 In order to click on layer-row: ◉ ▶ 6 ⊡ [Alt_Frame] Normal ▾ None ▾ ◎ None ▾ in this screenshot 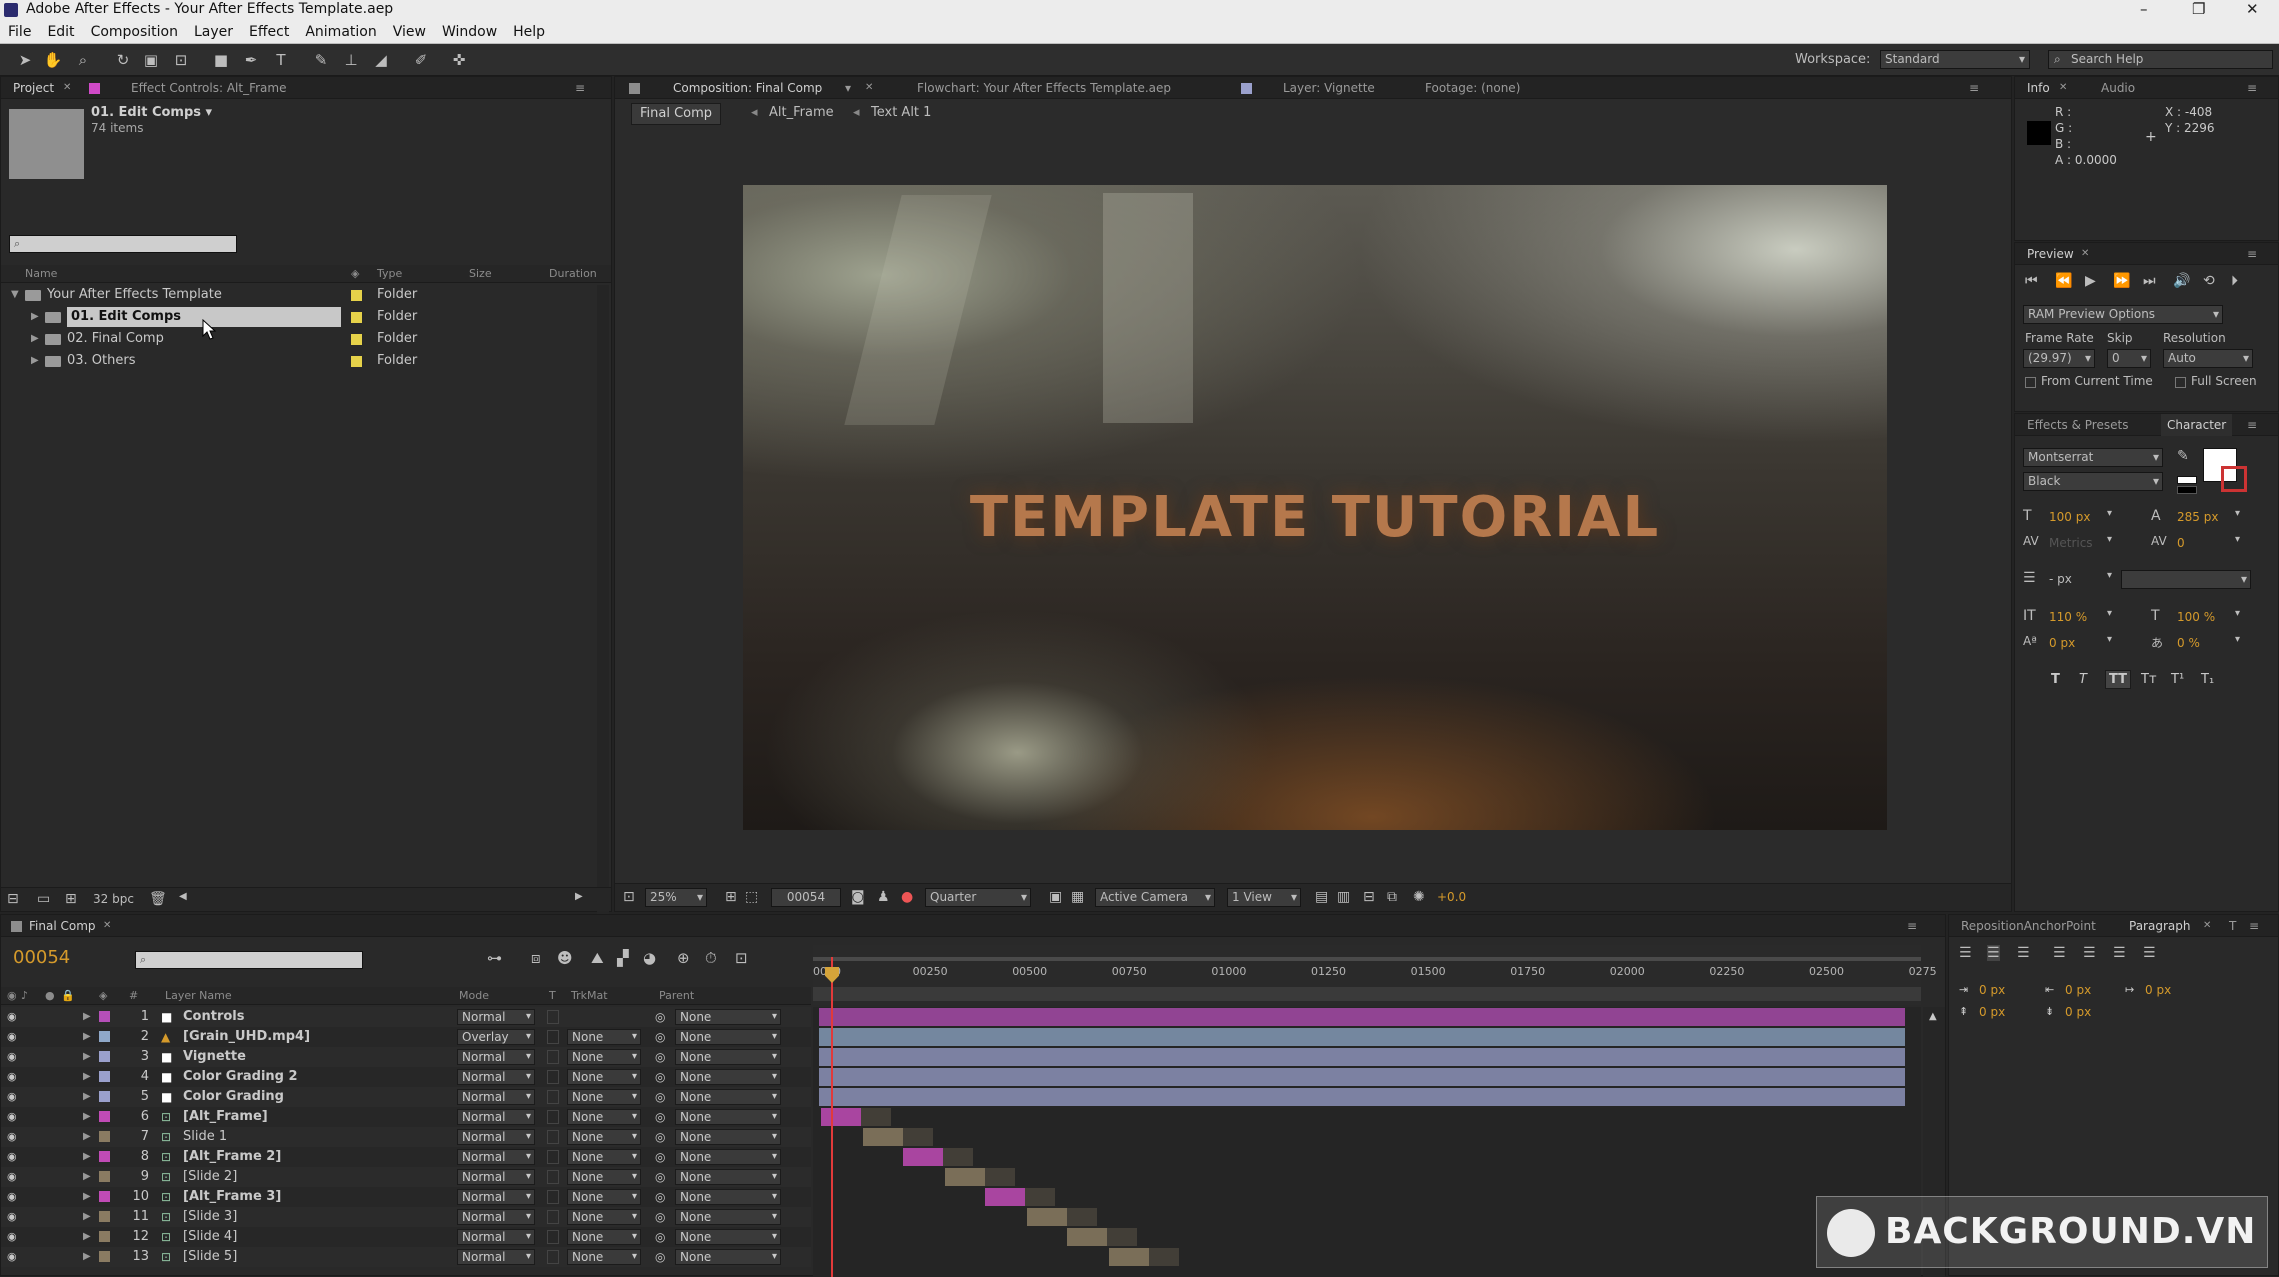, I will do `click(406, 1117)`.